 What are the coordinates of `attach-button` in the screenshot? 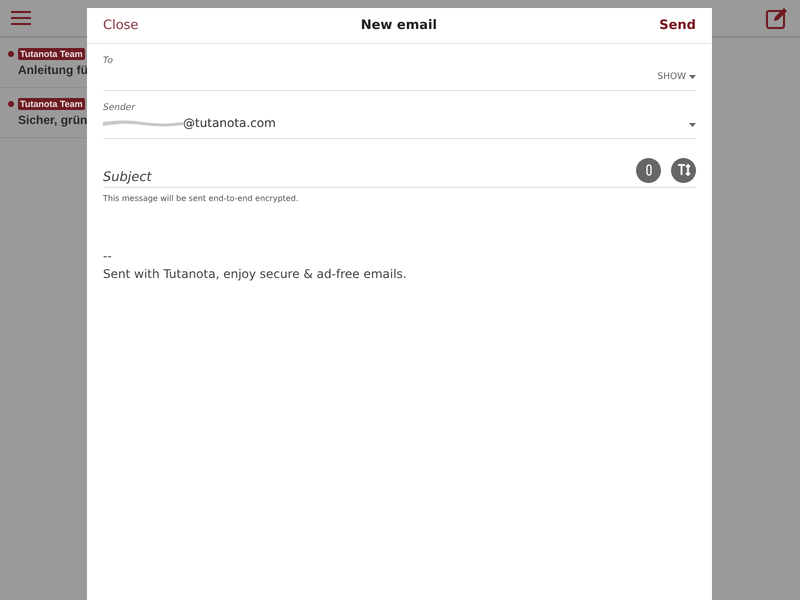 It's located at (648, 170).